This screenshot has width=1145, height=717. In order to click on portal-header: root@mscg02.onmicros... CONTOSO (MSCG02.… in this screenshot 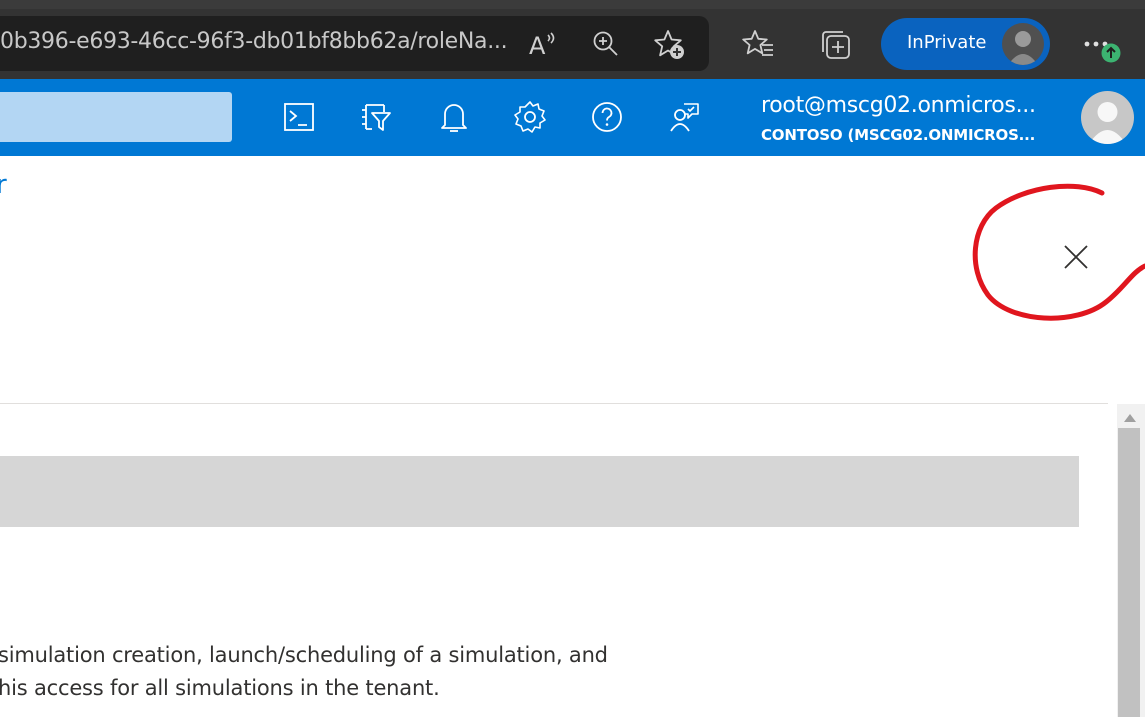, I will do `click(572, 117)`.